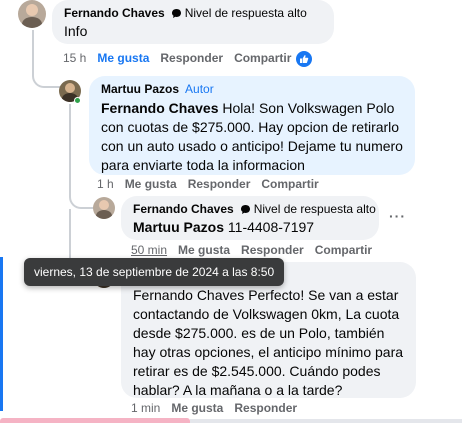  What do you see at coordinates (199, 89) in the screenshot?
I see `author-tag: Autor` at bounding box center [199, 89].